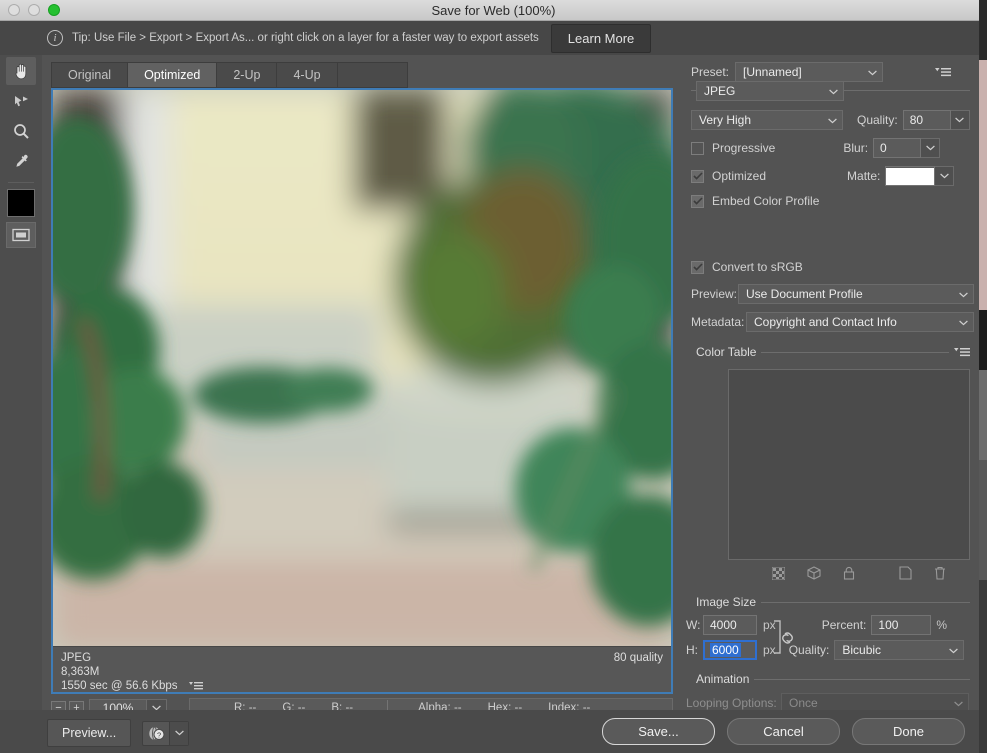  What do you see at coordinates (830, 679) in the screenshot?
I see `animation-section-header: Animation` at bounding box center [830, 679].